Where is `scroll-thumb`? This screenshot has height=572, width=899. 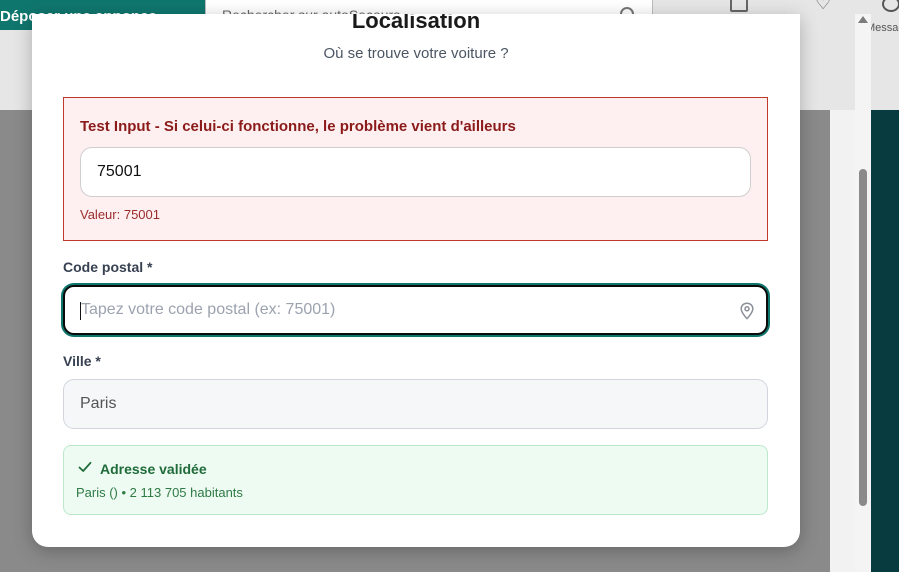
scroll-thumb is located at coordinates (863, 337).